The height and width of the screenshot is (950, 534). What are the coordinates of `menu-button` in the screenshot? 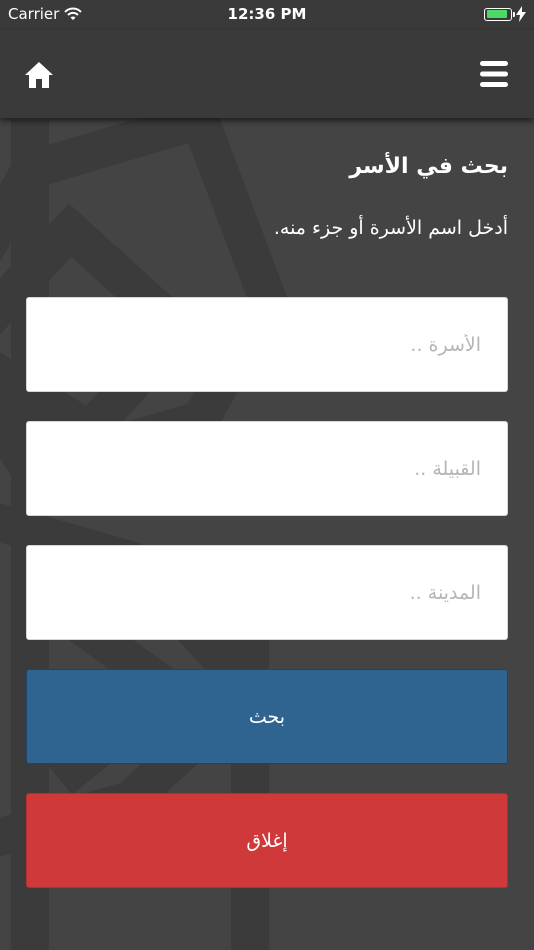 It's located at (494, 74).